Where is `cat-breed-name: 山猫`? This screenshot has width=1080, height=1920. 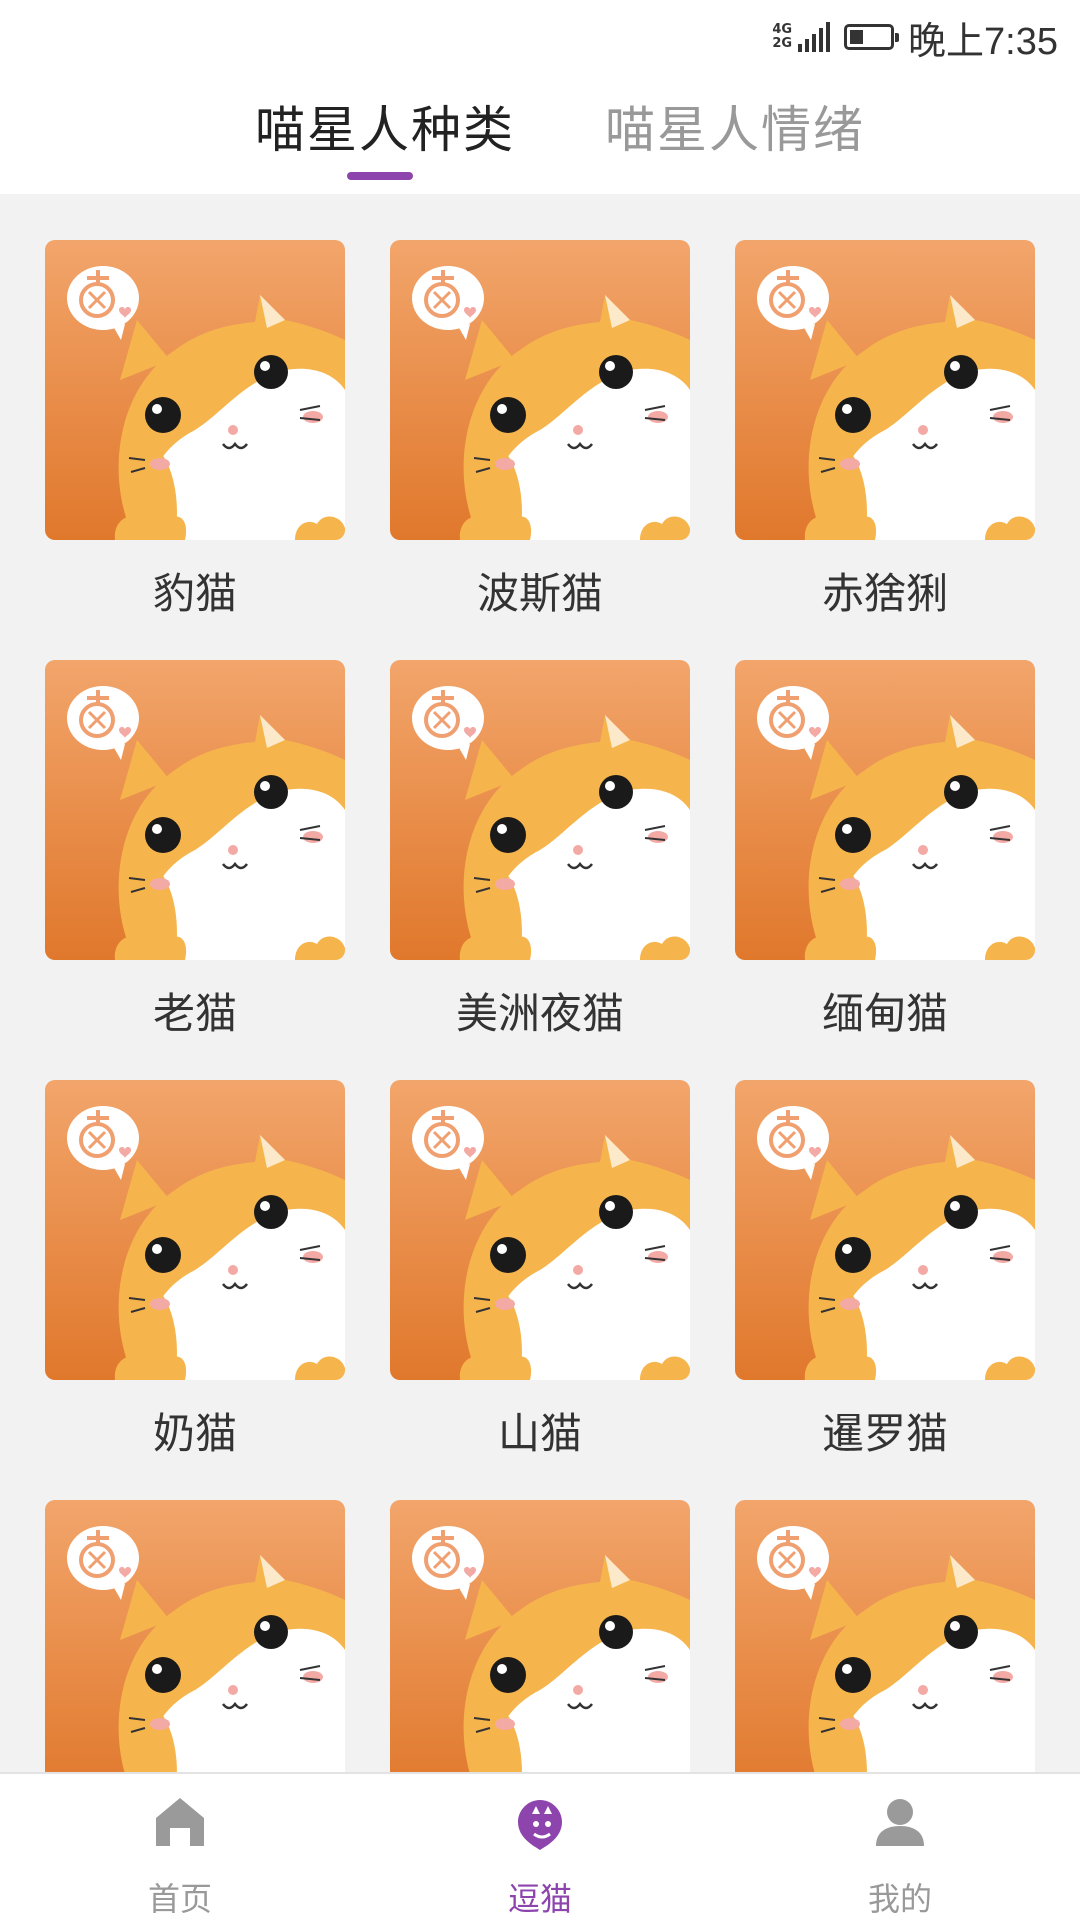 cat-breed-name: 山猫 is located at coordinates (539, 1433).